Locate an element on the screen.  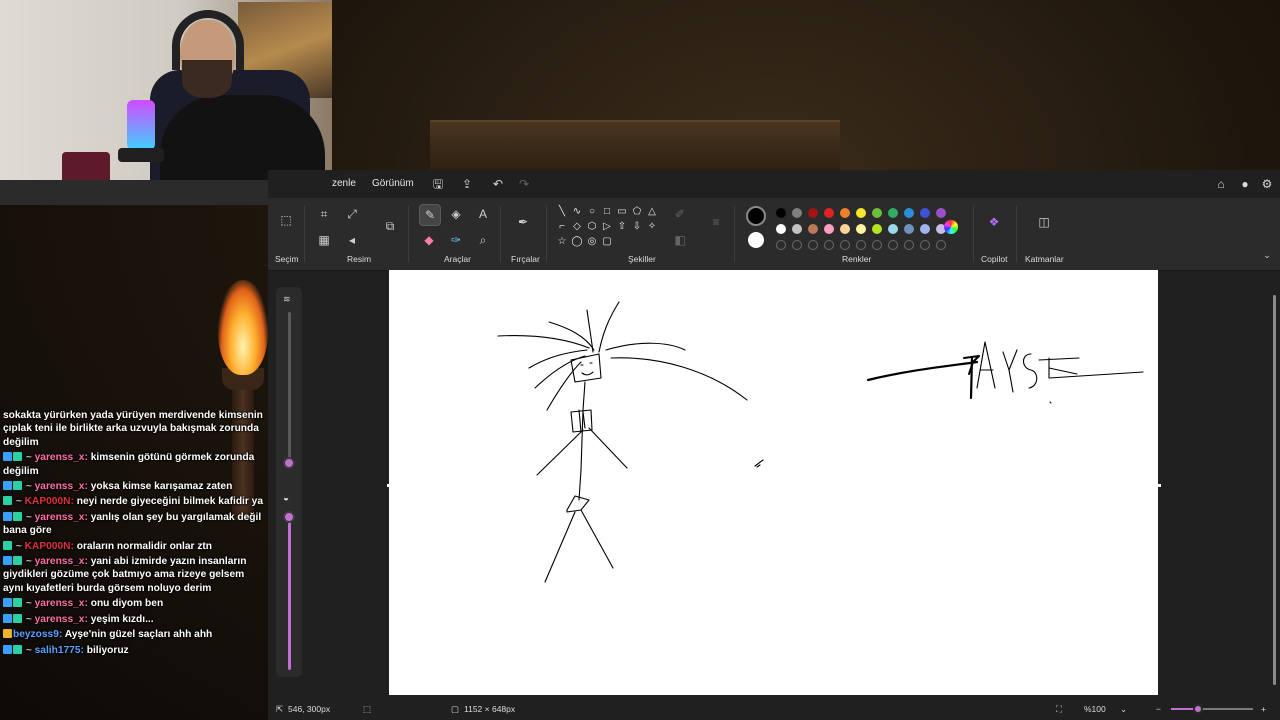
shape-option: ◯ is located at coordinates (577, 242).